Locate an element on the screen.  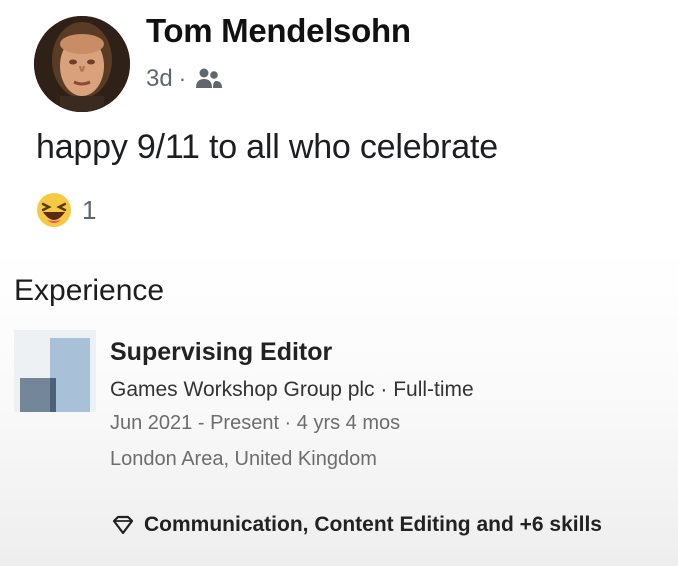
reaction-count: 1 is located at coordinates (89, 209).